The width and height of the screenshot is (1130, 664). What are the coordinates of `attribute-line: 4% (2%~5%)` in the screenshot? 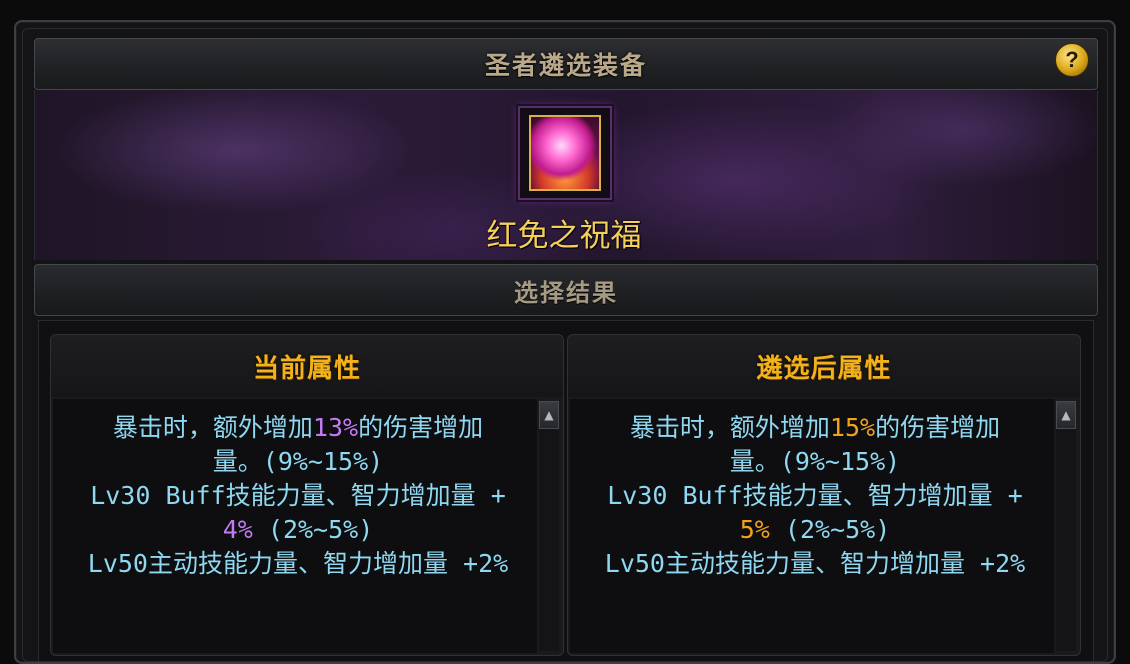 It's located at (298, 529).